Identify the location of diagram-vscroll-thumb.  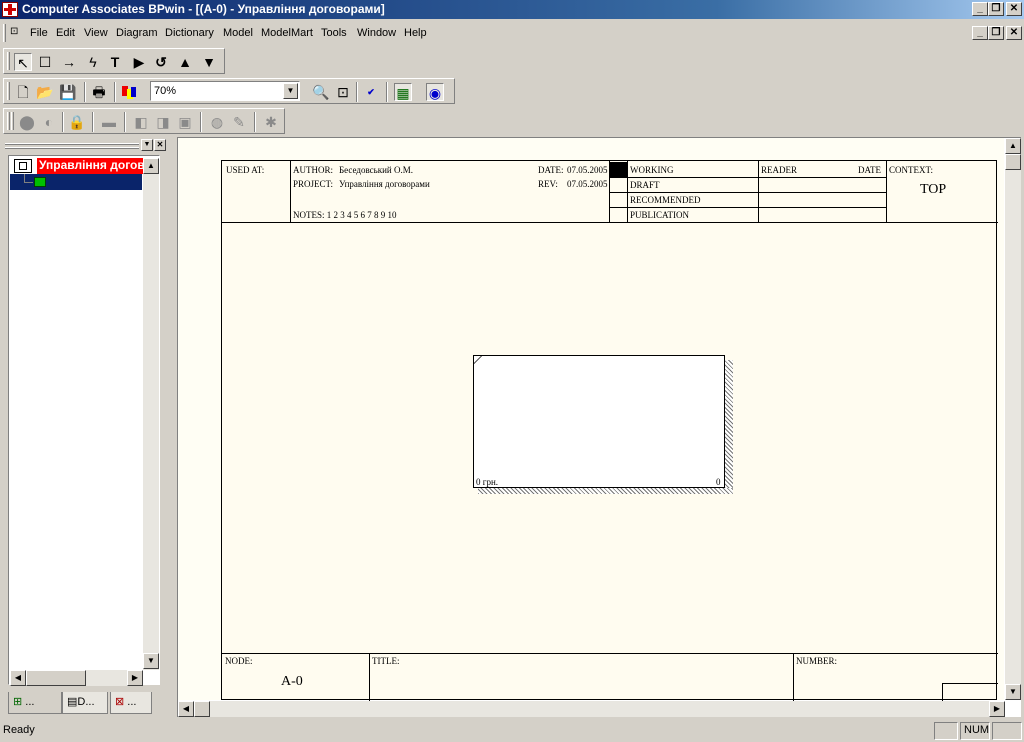
(1013, 162).